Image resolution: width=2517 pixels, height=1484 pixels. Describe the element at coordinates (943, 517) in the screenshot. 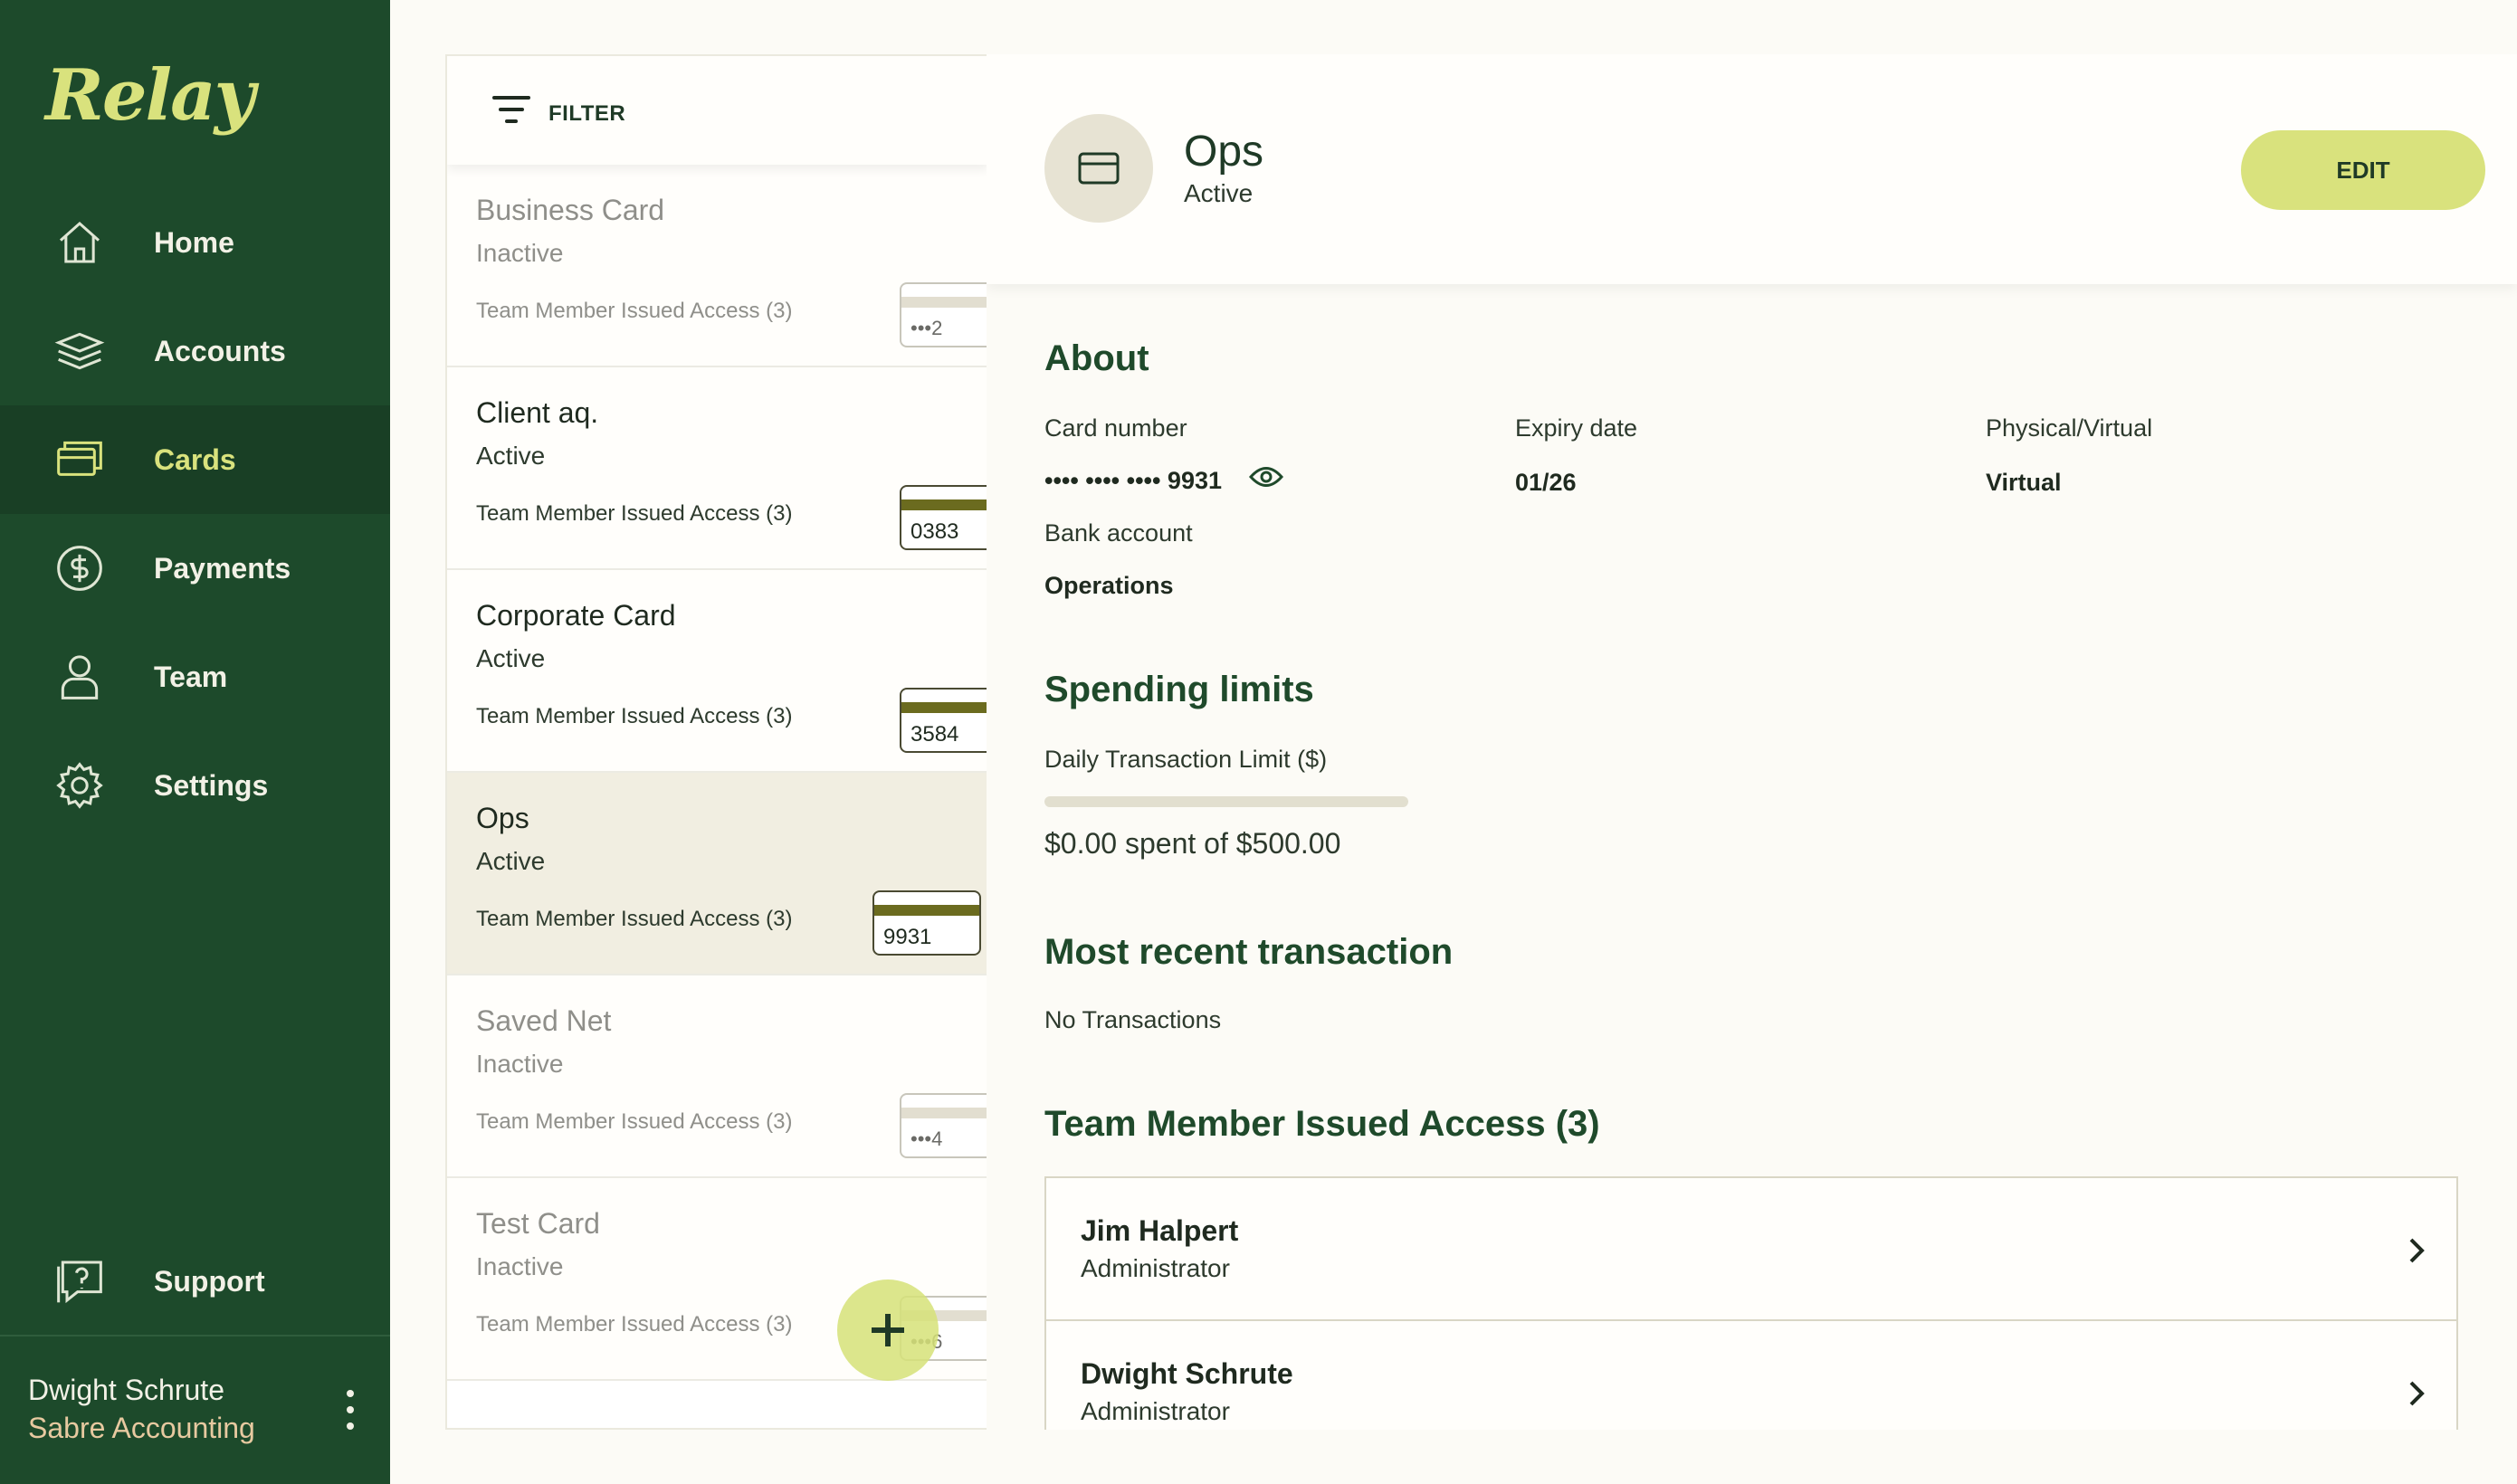

I see `card-thumbnail: 0383` at that location.